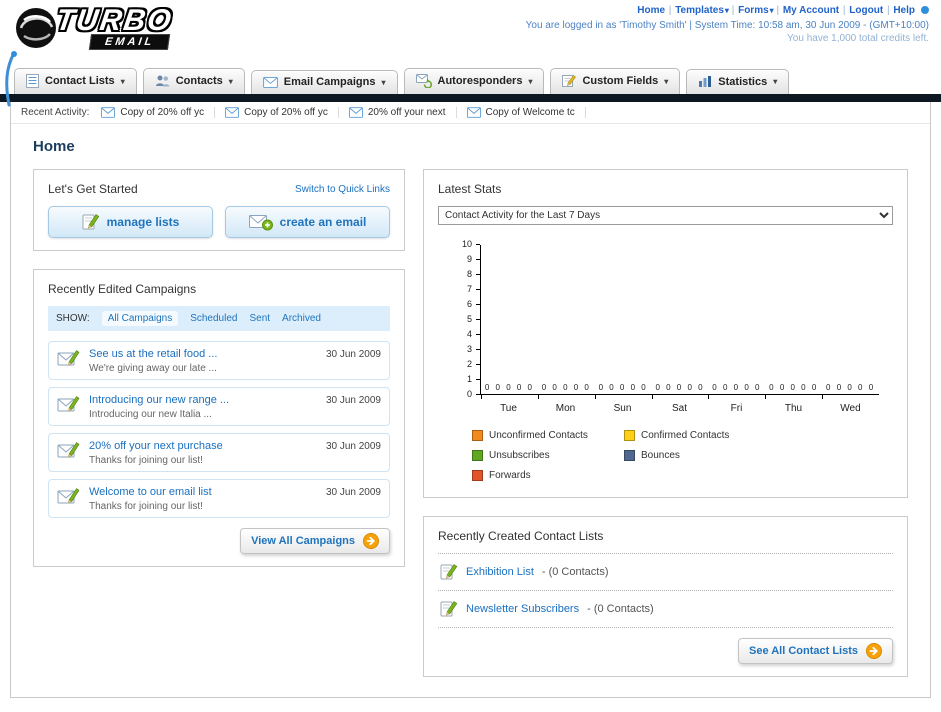  Describe the element at coordinates (75, 81) in the screenshot. I see `nav-tab-contact-lists: Contact Lists ▾` at that location.